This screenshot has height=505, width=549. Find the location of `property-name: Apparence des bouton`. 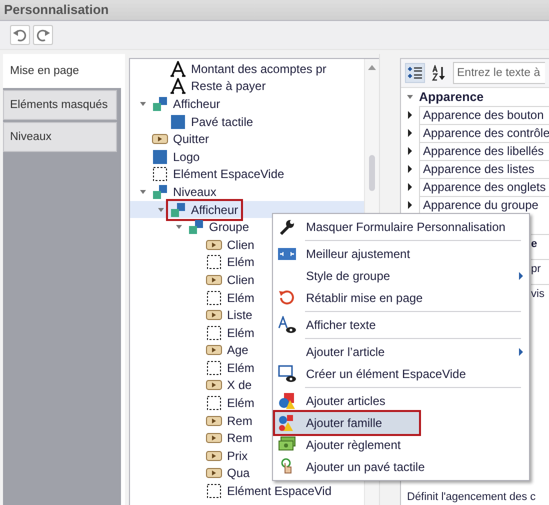

property-name: Apparence des bouton is located at coordinates (484, 115).